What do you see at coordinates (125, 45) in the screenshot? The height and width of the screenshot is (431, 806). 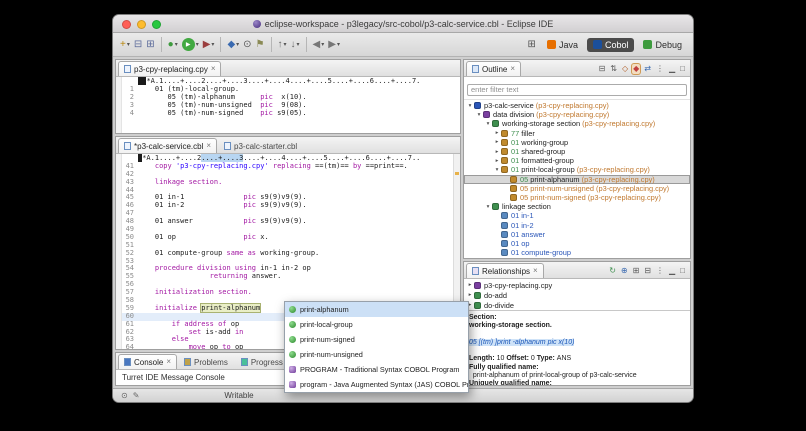 I see `new-wizard-button: + ▾` at bounding box center [125, 45].